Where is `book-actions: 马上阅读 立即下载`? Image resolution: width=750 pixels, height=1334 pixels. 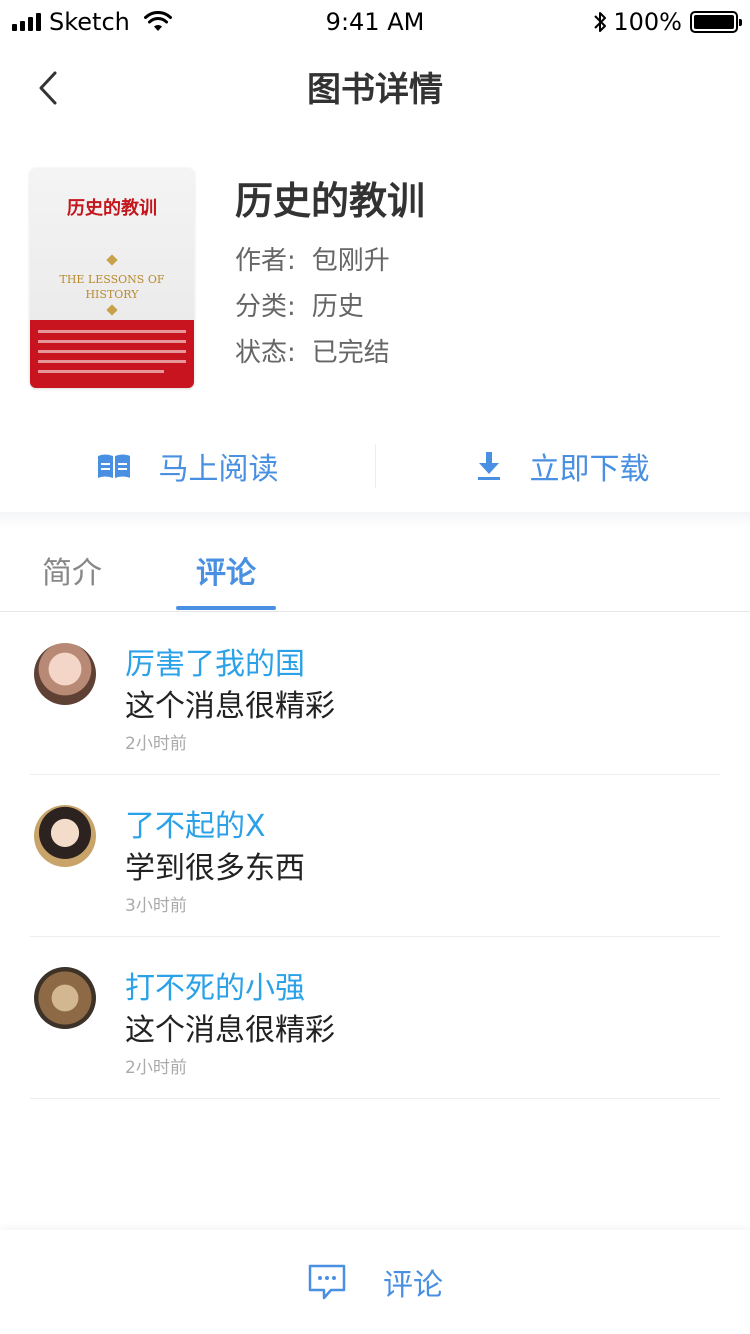 book-actions: 马上阅读 立即下载 is located at coordinates (375, 466).